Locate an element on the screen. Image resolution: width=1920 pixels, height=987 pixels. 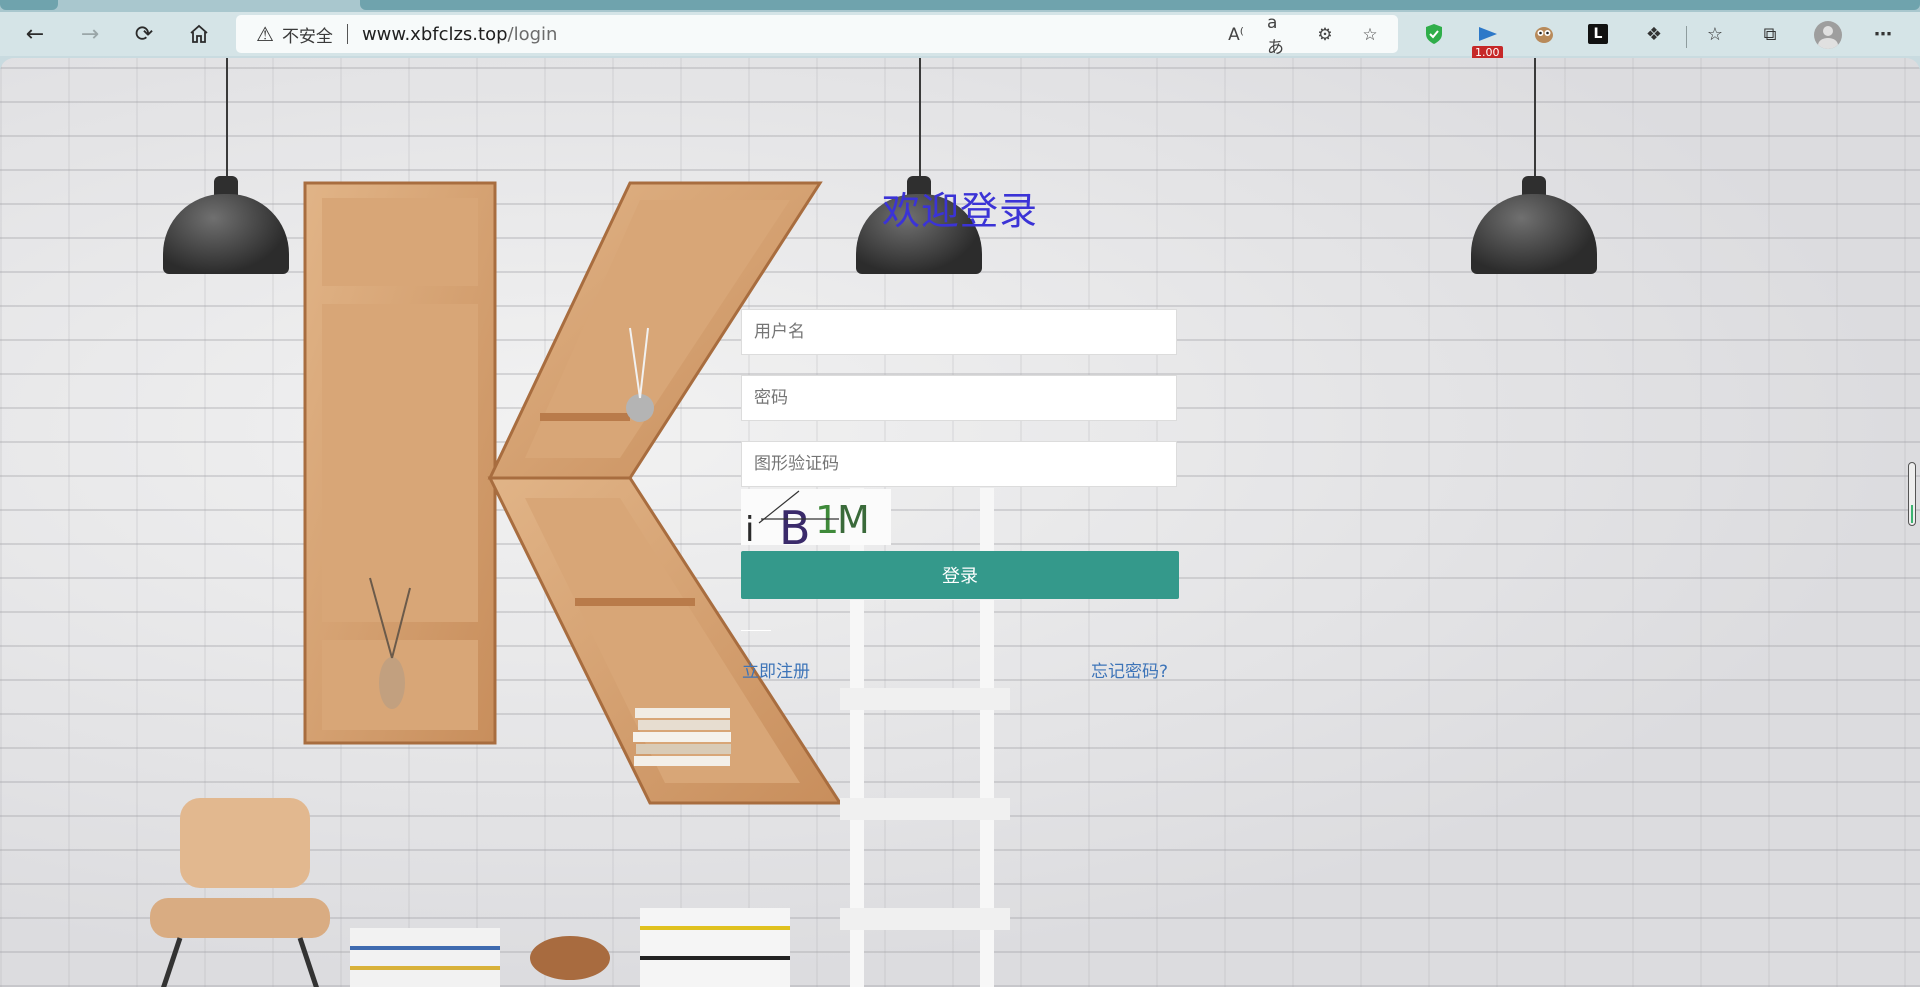
forgot-password-link: 忘记密码? is located at coordinates (1129, 669).